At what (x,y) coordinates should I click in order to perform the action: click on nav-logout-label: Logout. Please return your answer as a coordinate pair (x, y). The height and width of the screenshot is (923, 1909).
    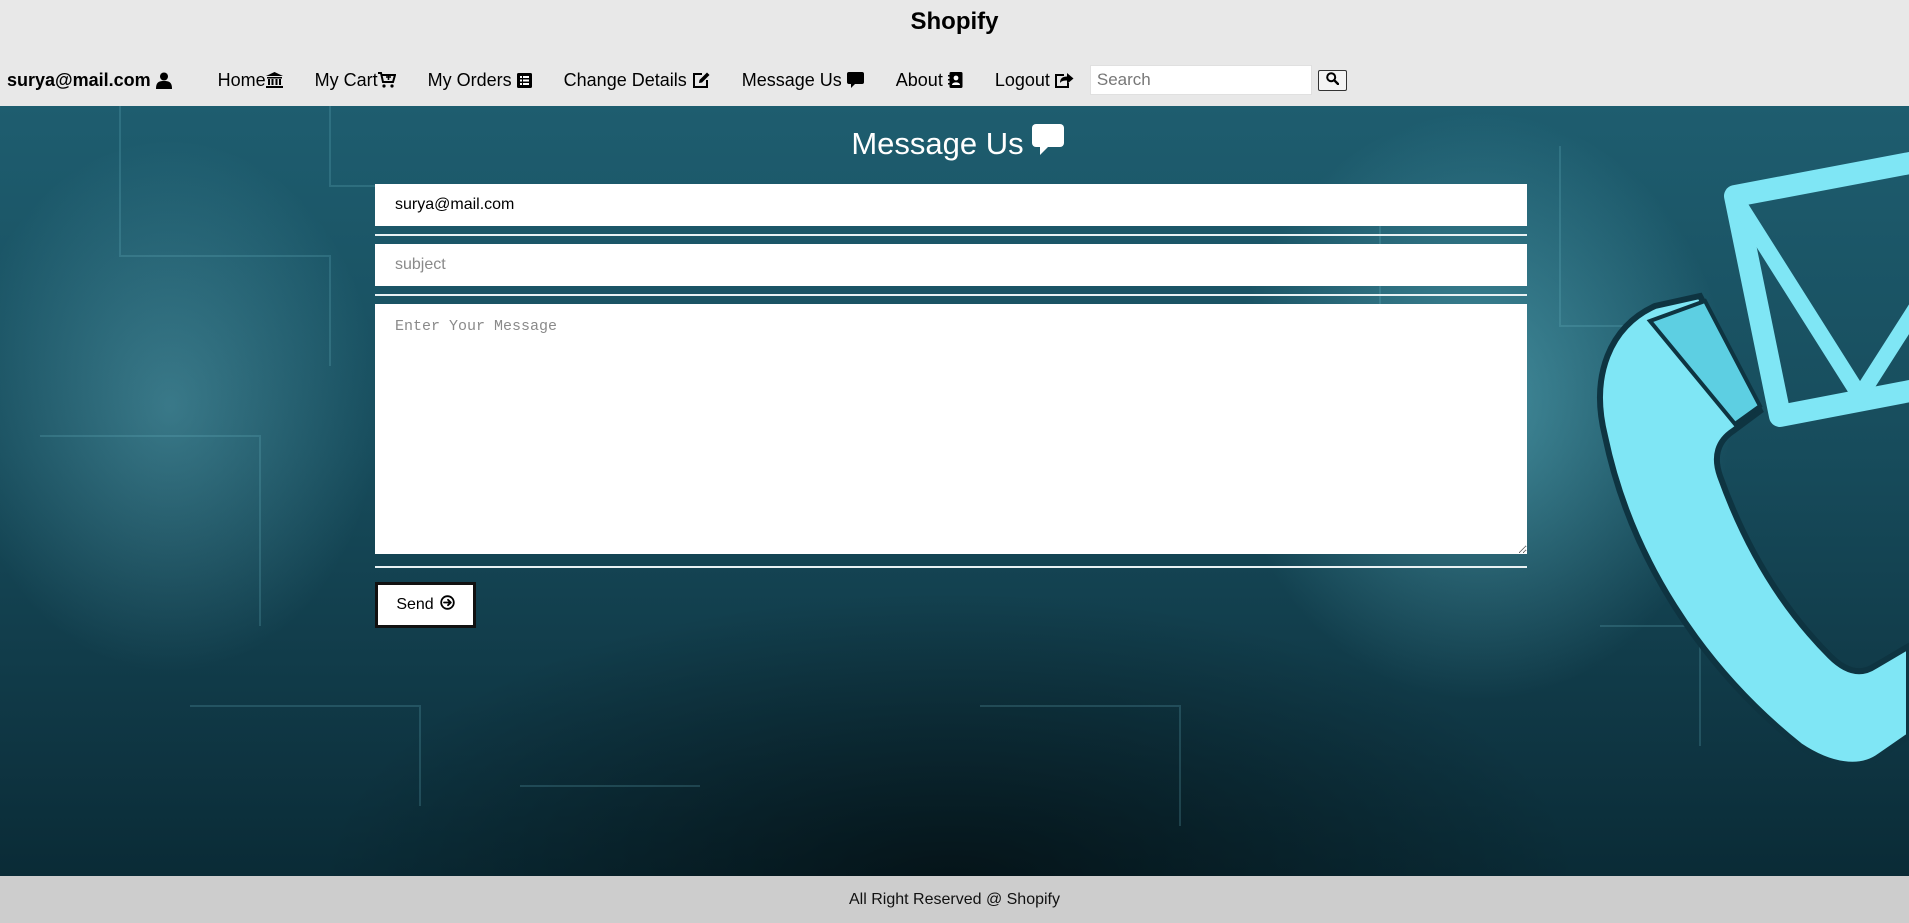
    Looking at the image, I should click on (1022, 79).